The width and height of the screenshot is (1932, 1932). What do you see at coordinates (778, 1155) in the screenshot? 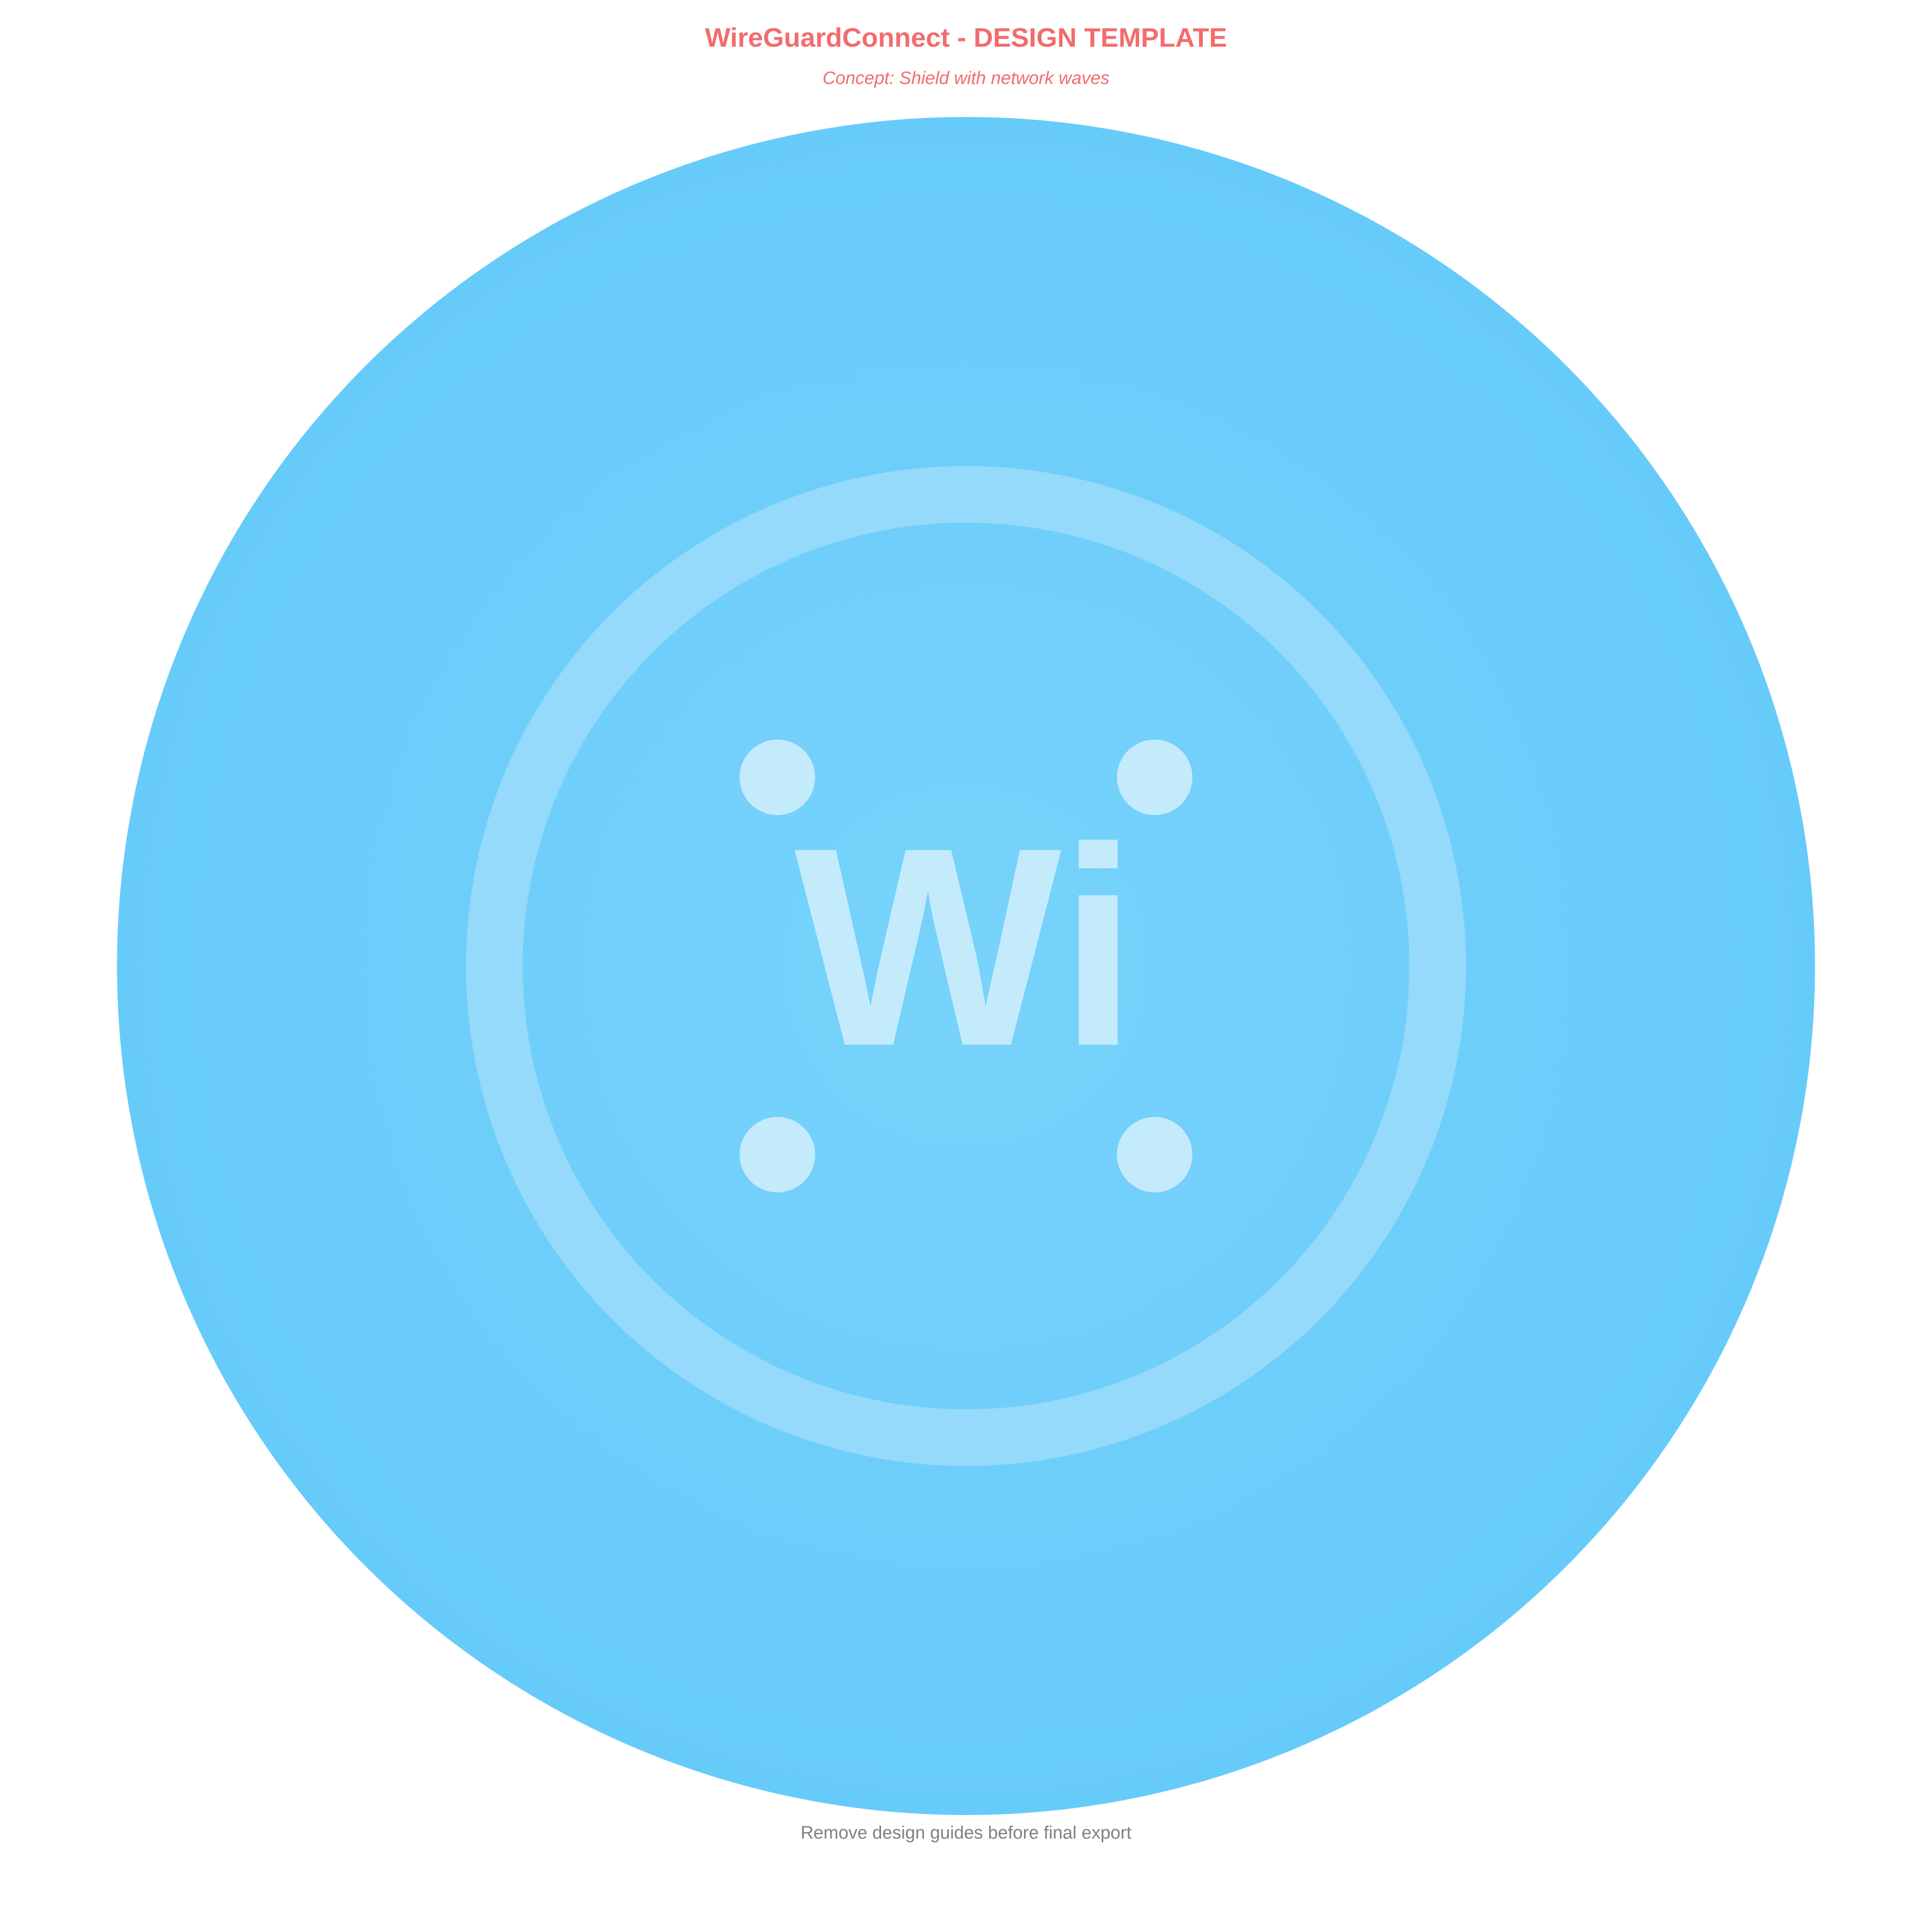
I see `bottom-left-dot` at bounding box center [778, 1155].